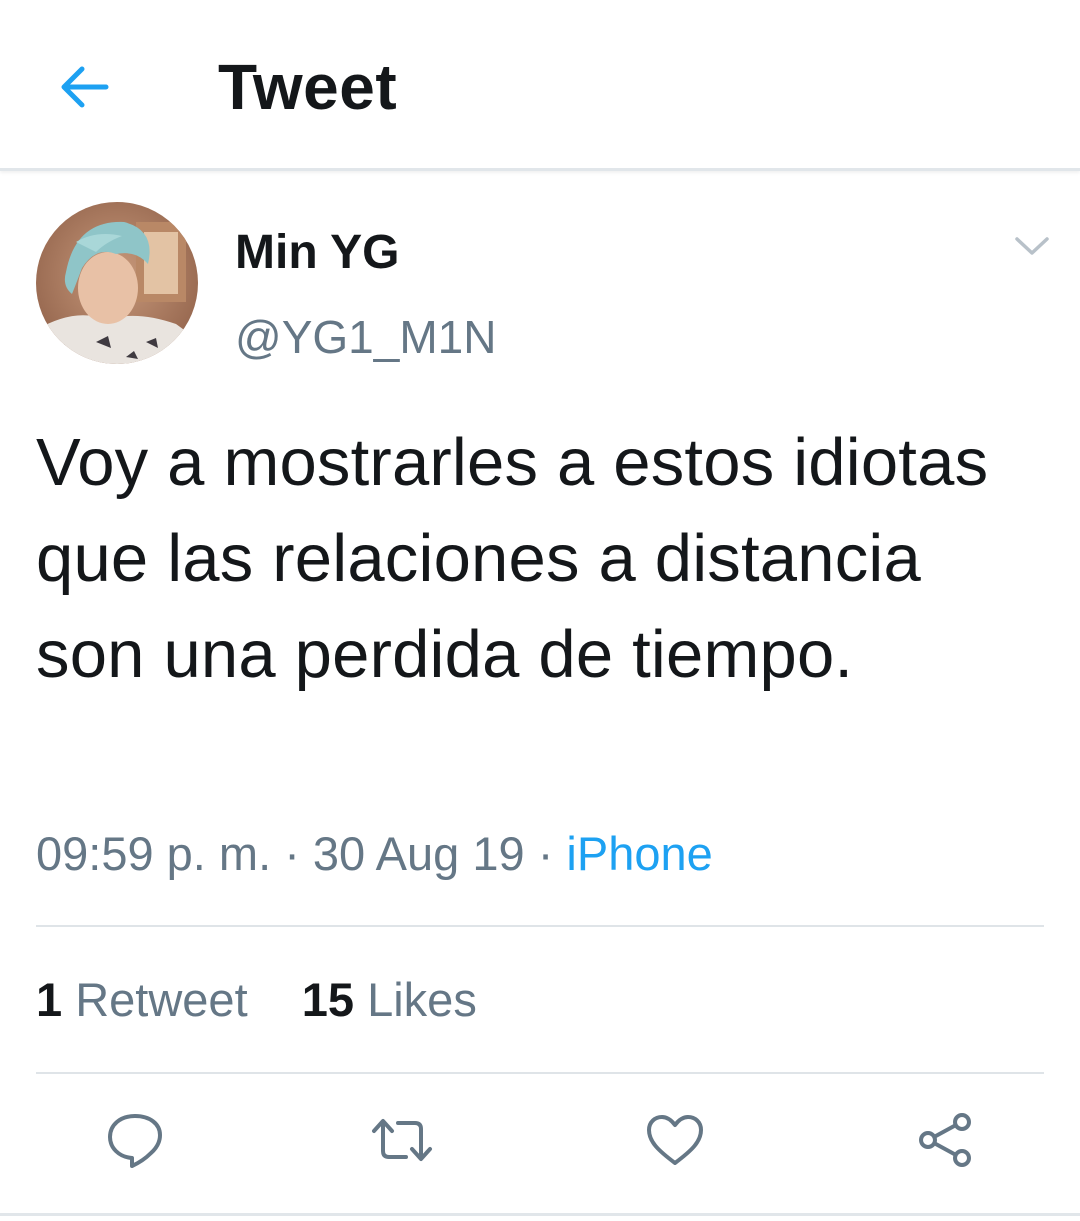  What do you see at coordinates (154, 853) in the screenshot?
I see `tweet-time: 09:59 p. m.` at bounding box center [154, 853].